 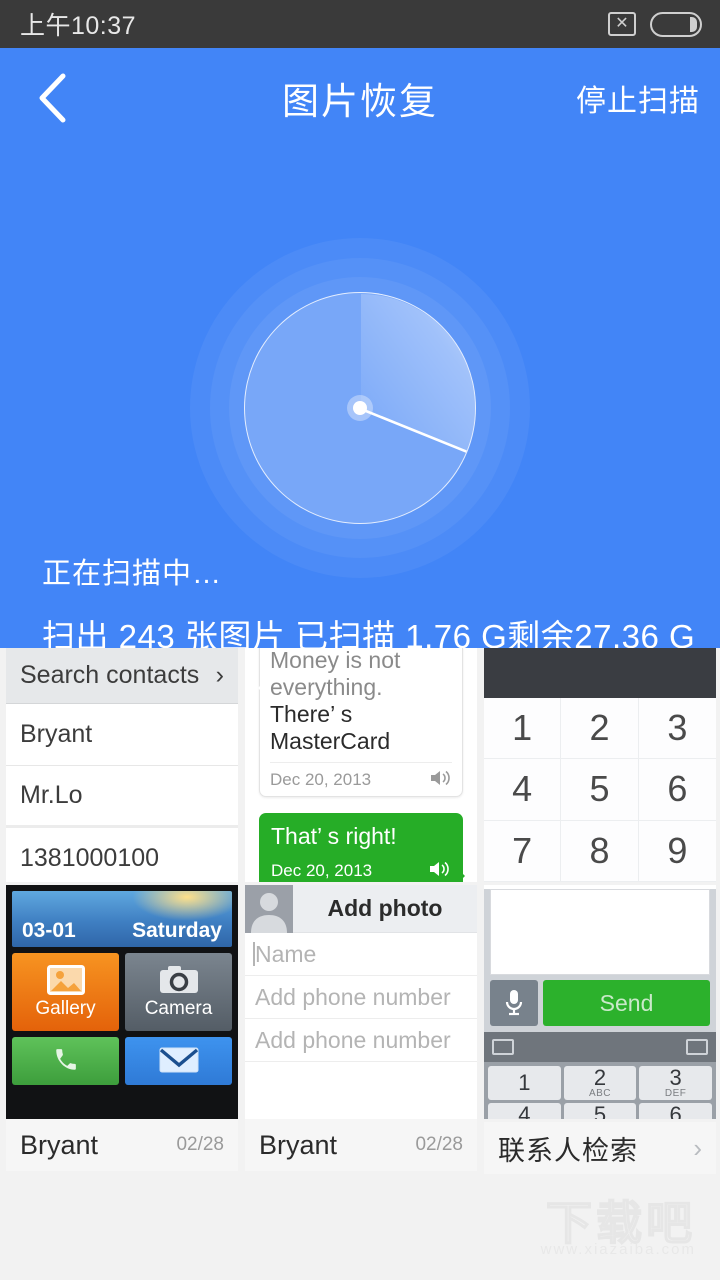 What do you see at coordinates (600, 932) in the screenshot?
I see `message-input` at bounding box center [600, 932].